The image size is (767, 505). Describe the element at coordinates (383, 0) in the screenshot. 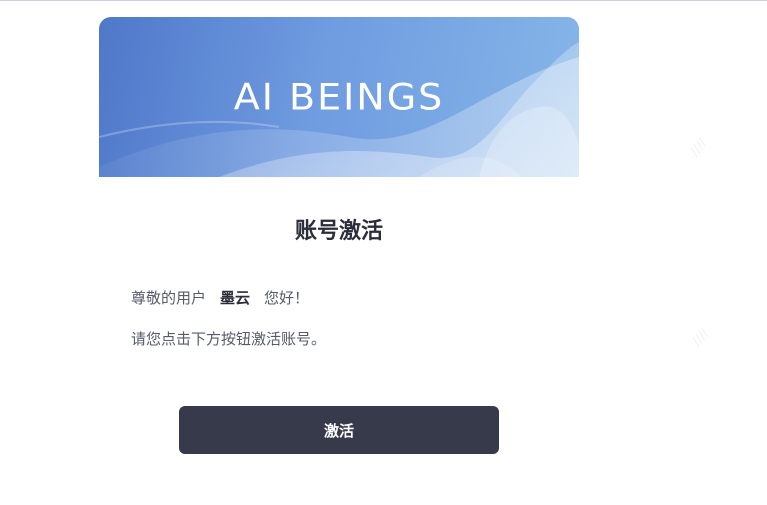

I see `top-divider` at that location.